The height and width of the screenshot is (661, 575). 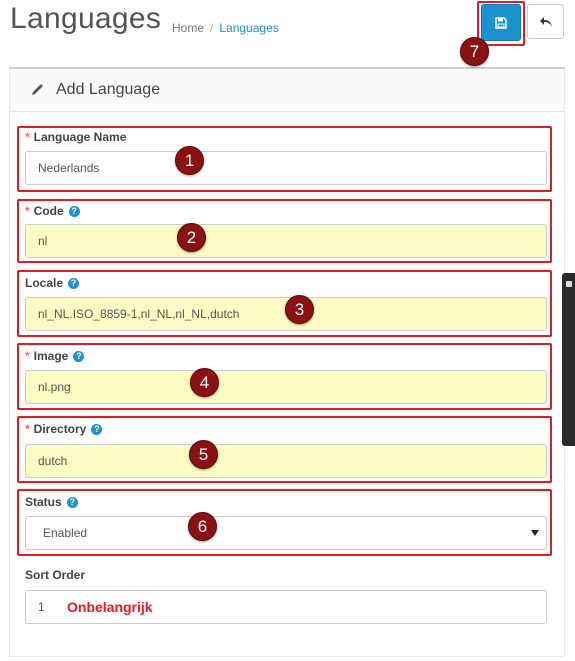 I want to click on page-title: Languages, so click(x=86, y=18).